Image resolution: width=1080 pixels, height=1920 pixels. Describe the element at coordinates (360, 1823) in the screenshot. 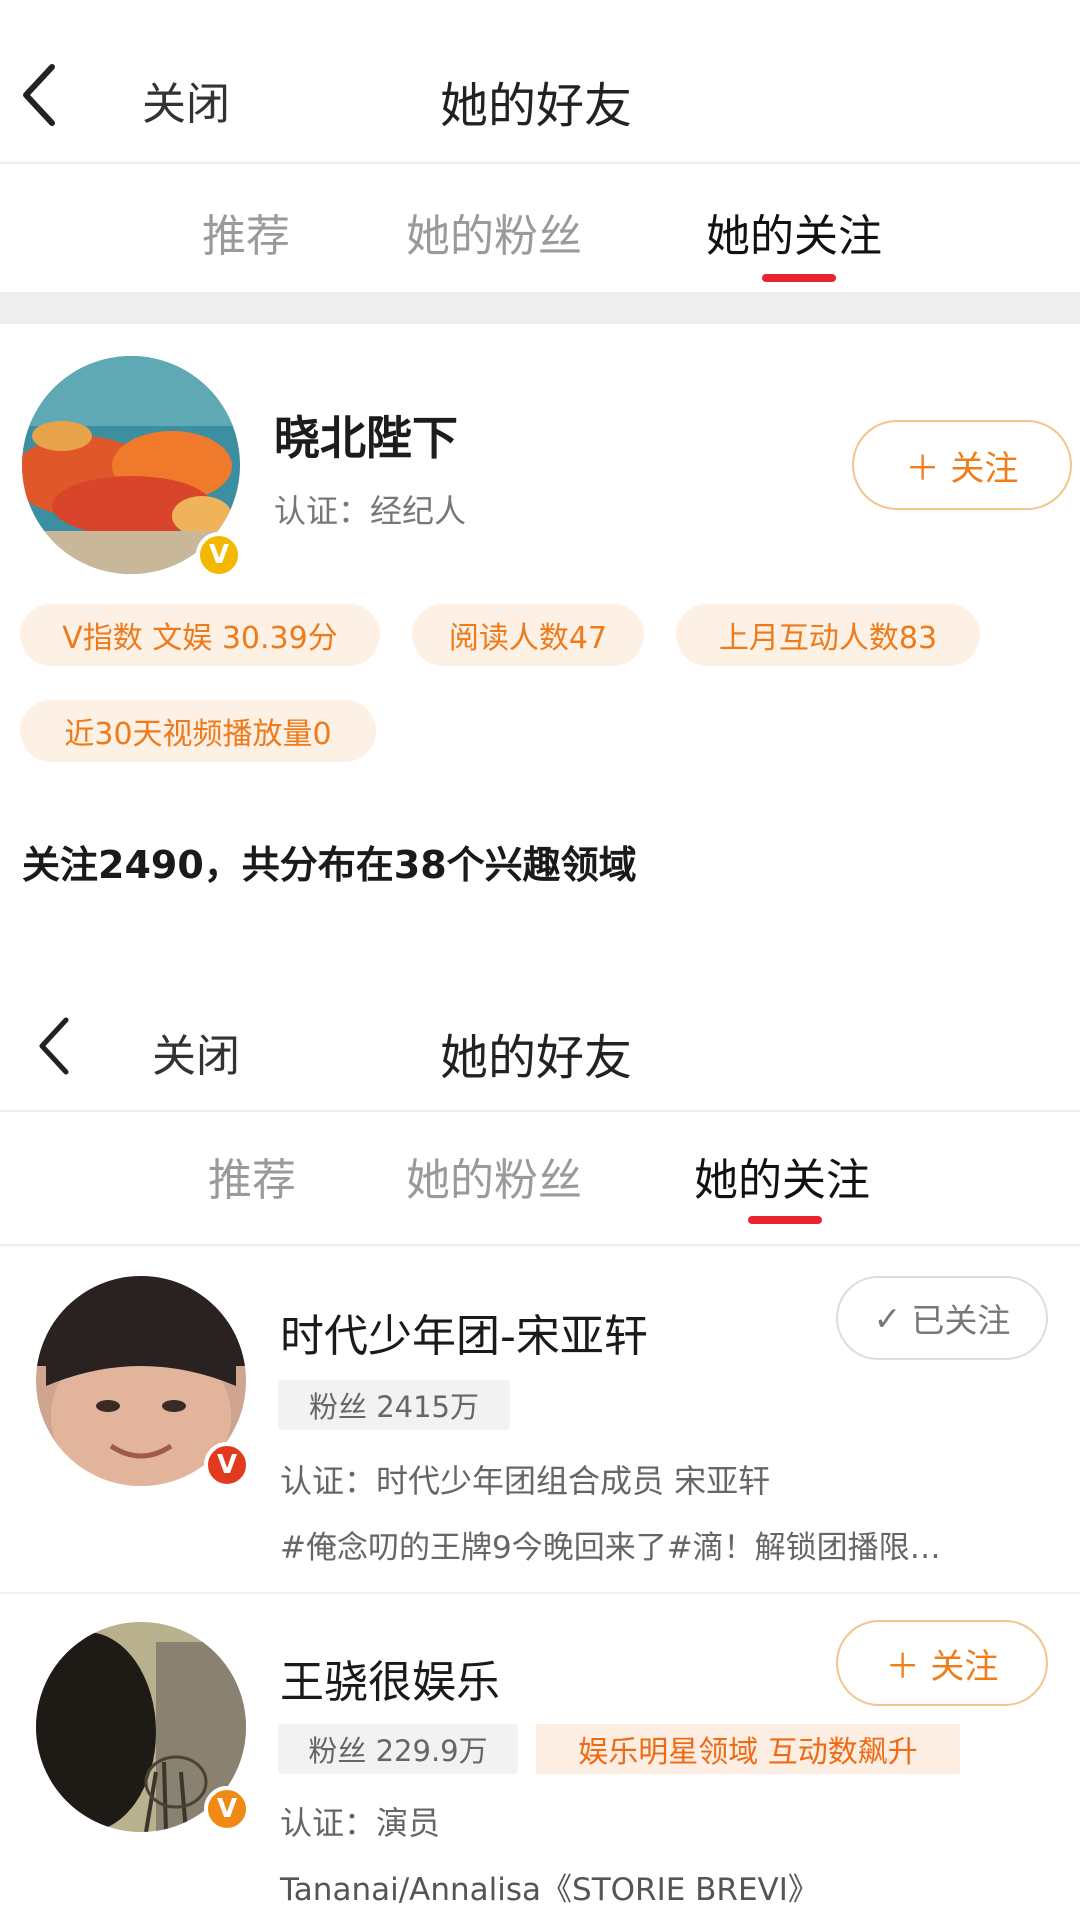

I see `user-verification: 认证：演员` at that location.